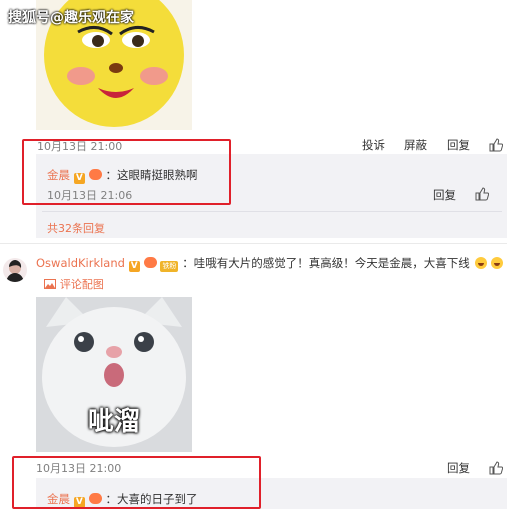 The width and height of the screenshot is (507, 509). Describe the element at coordinates (326, 263) in the screenshot. I see `post2-text: ：哇哦有大片的感觉了！真高级！今天是金晨，大喜下线` at that location.